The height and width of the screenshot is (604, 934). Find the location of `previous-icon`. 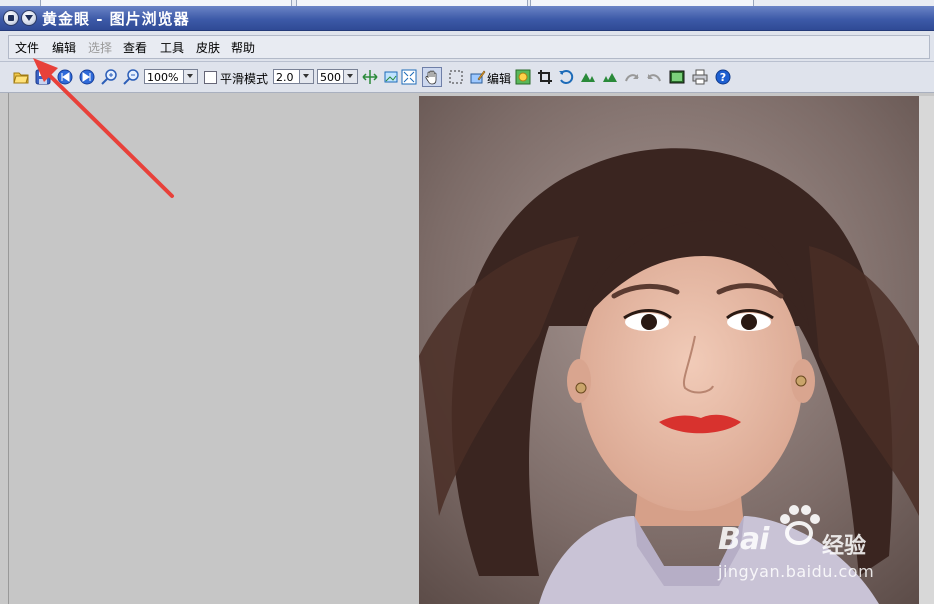

previous-icon is located at coordinates (65, 77).